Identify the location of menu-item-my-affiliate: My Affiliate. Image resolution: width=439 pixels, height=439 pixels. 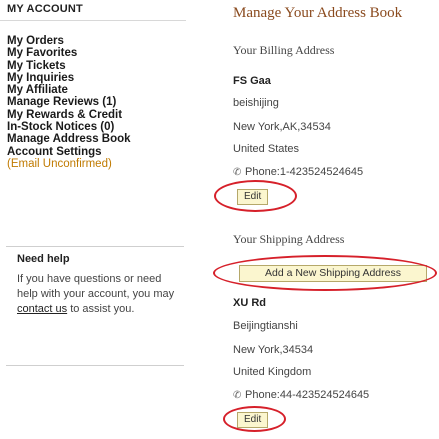
(69, 90).